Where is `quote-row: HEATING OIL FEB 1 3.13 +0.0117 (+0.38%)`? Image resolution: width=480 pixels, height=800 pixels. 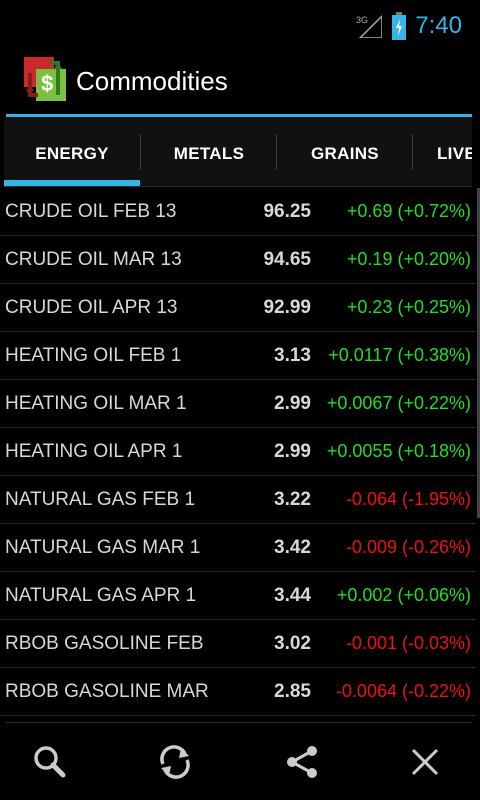 quote-row: HEATING OIL FEB 1 3.13 +0.0117 (+0.38%) is located at coordinates (238, 356).